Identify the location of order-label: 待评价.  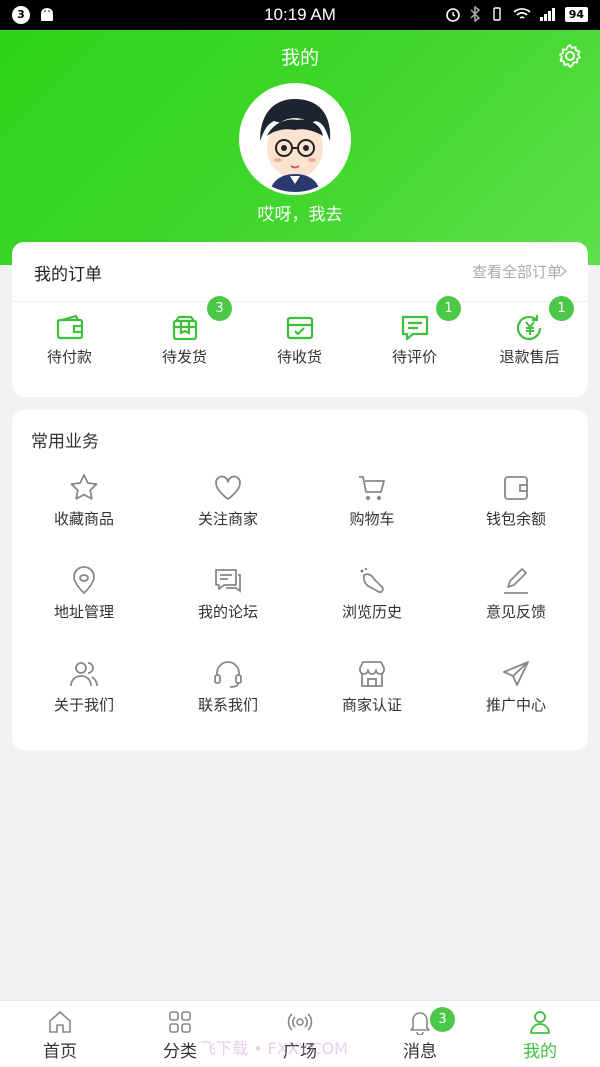
(414, 357).